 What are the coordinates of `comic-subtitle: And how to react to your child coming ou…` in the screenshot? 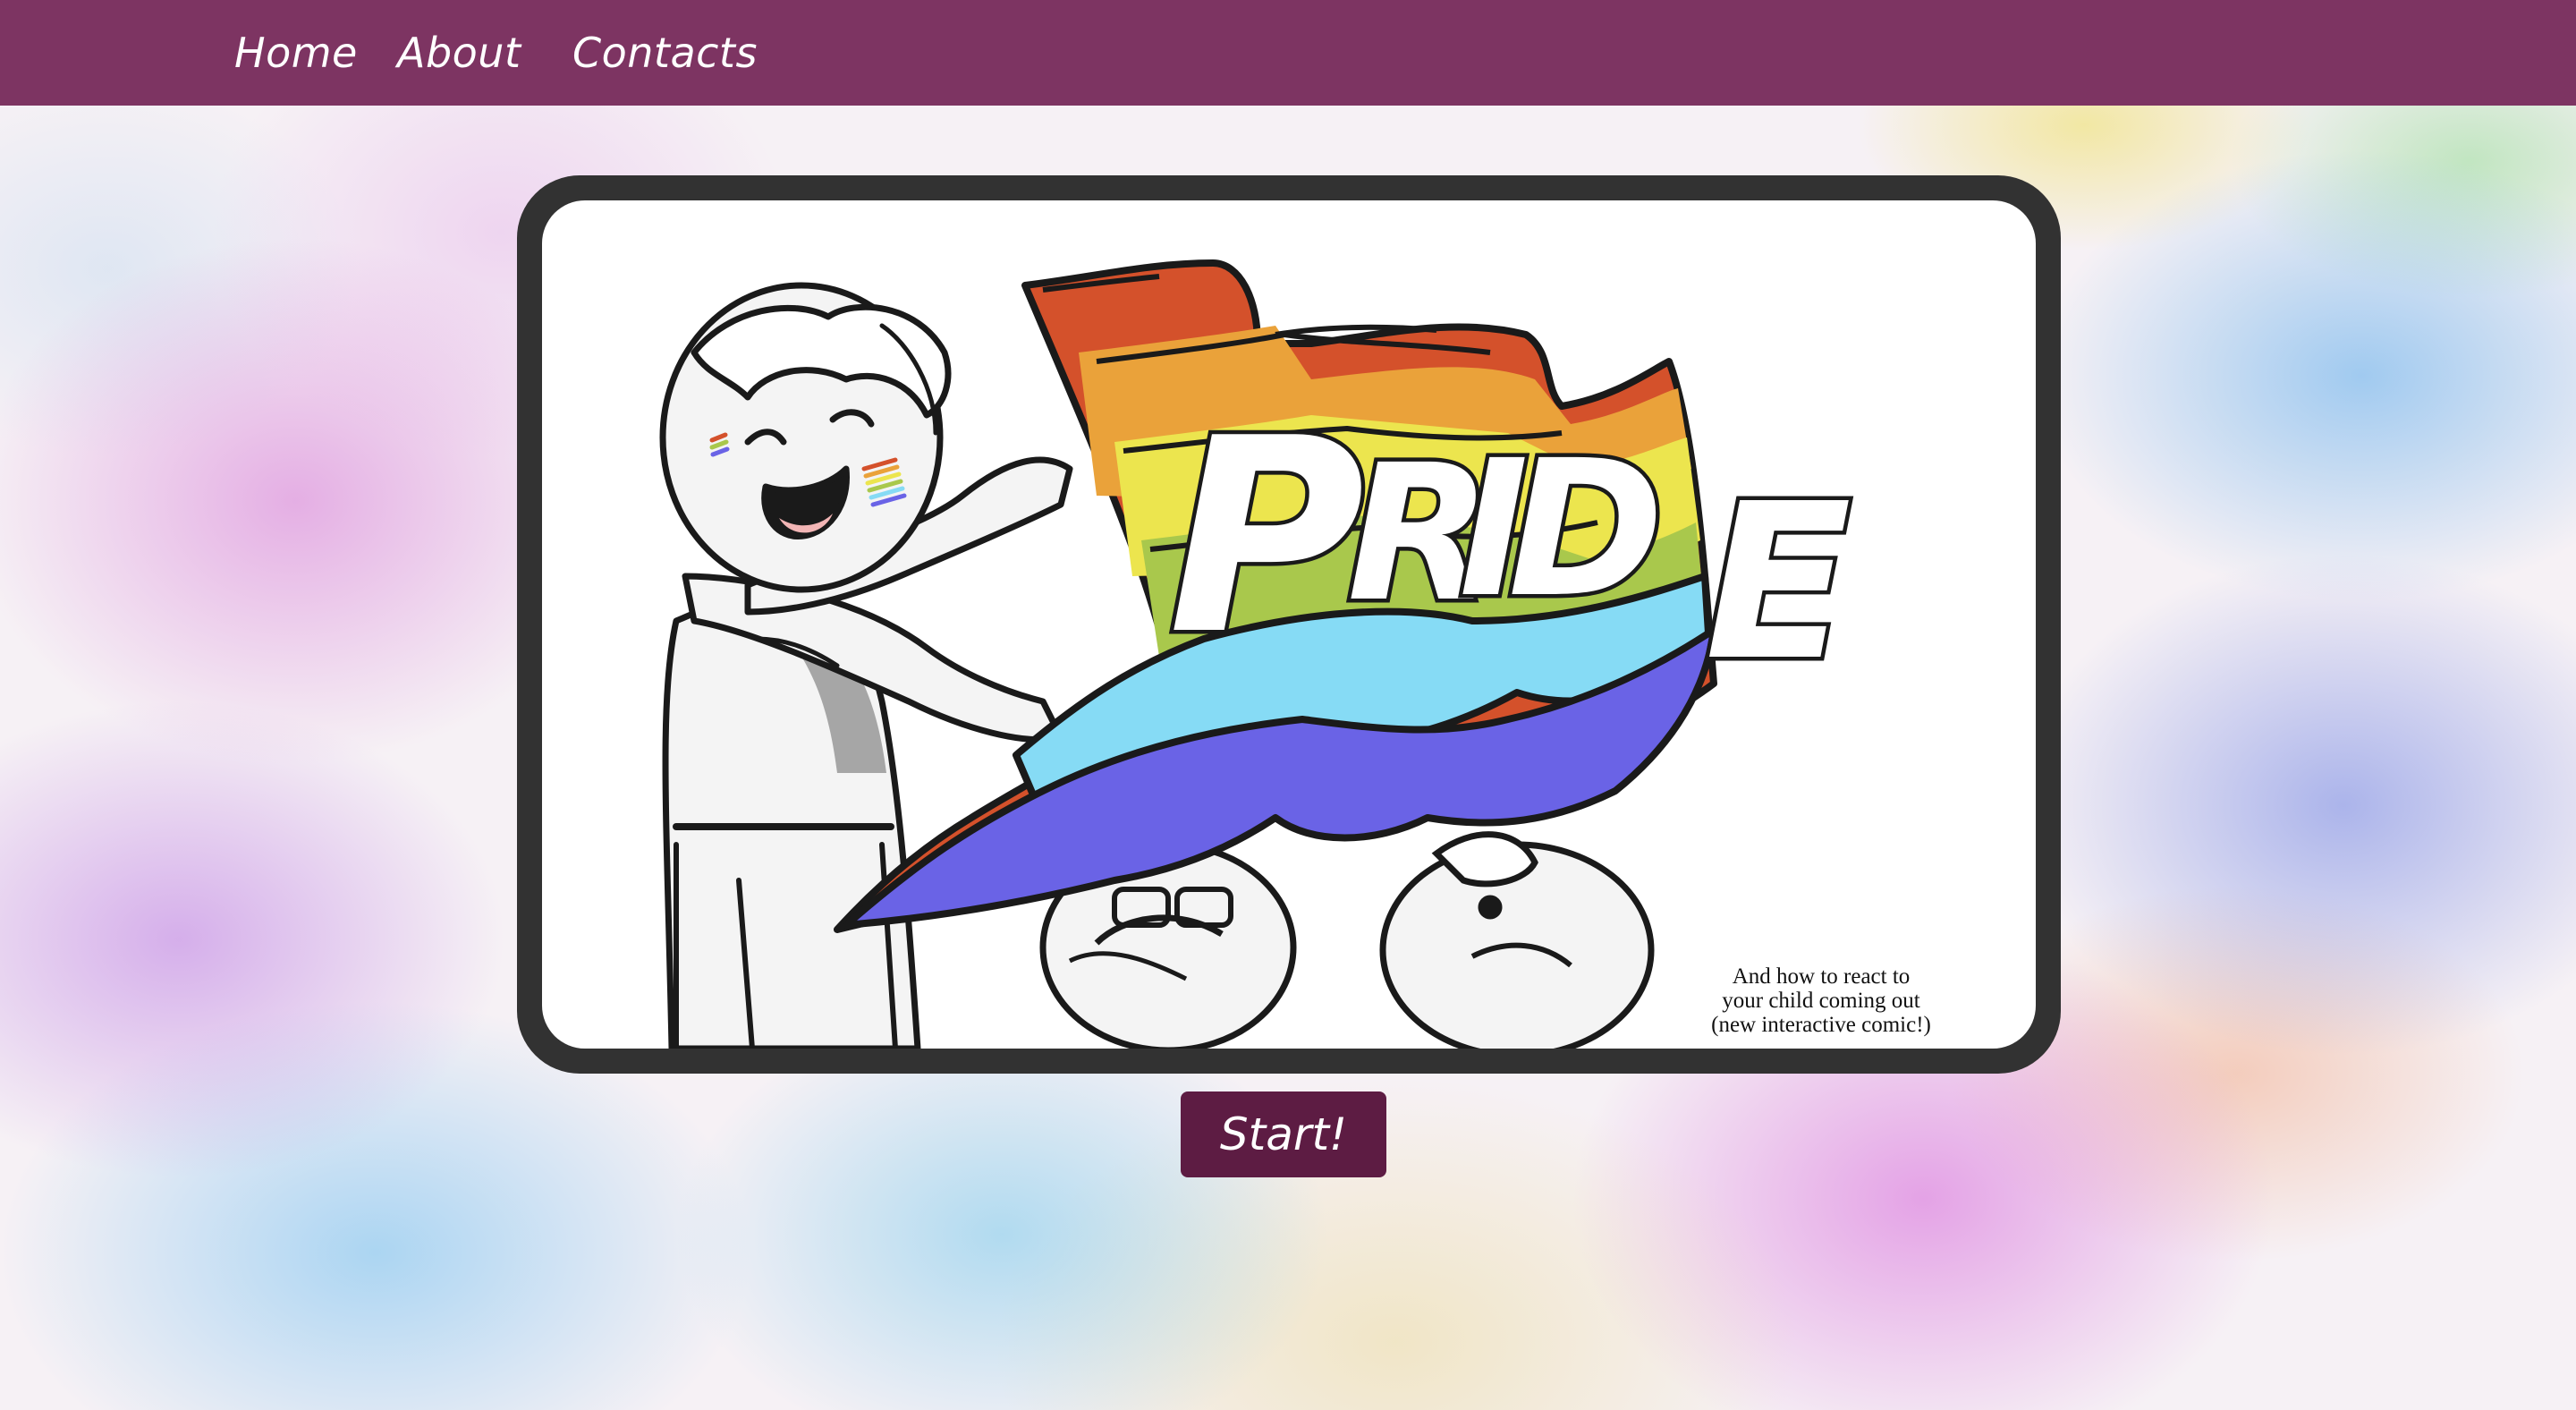 It's located at (1821, 1001).